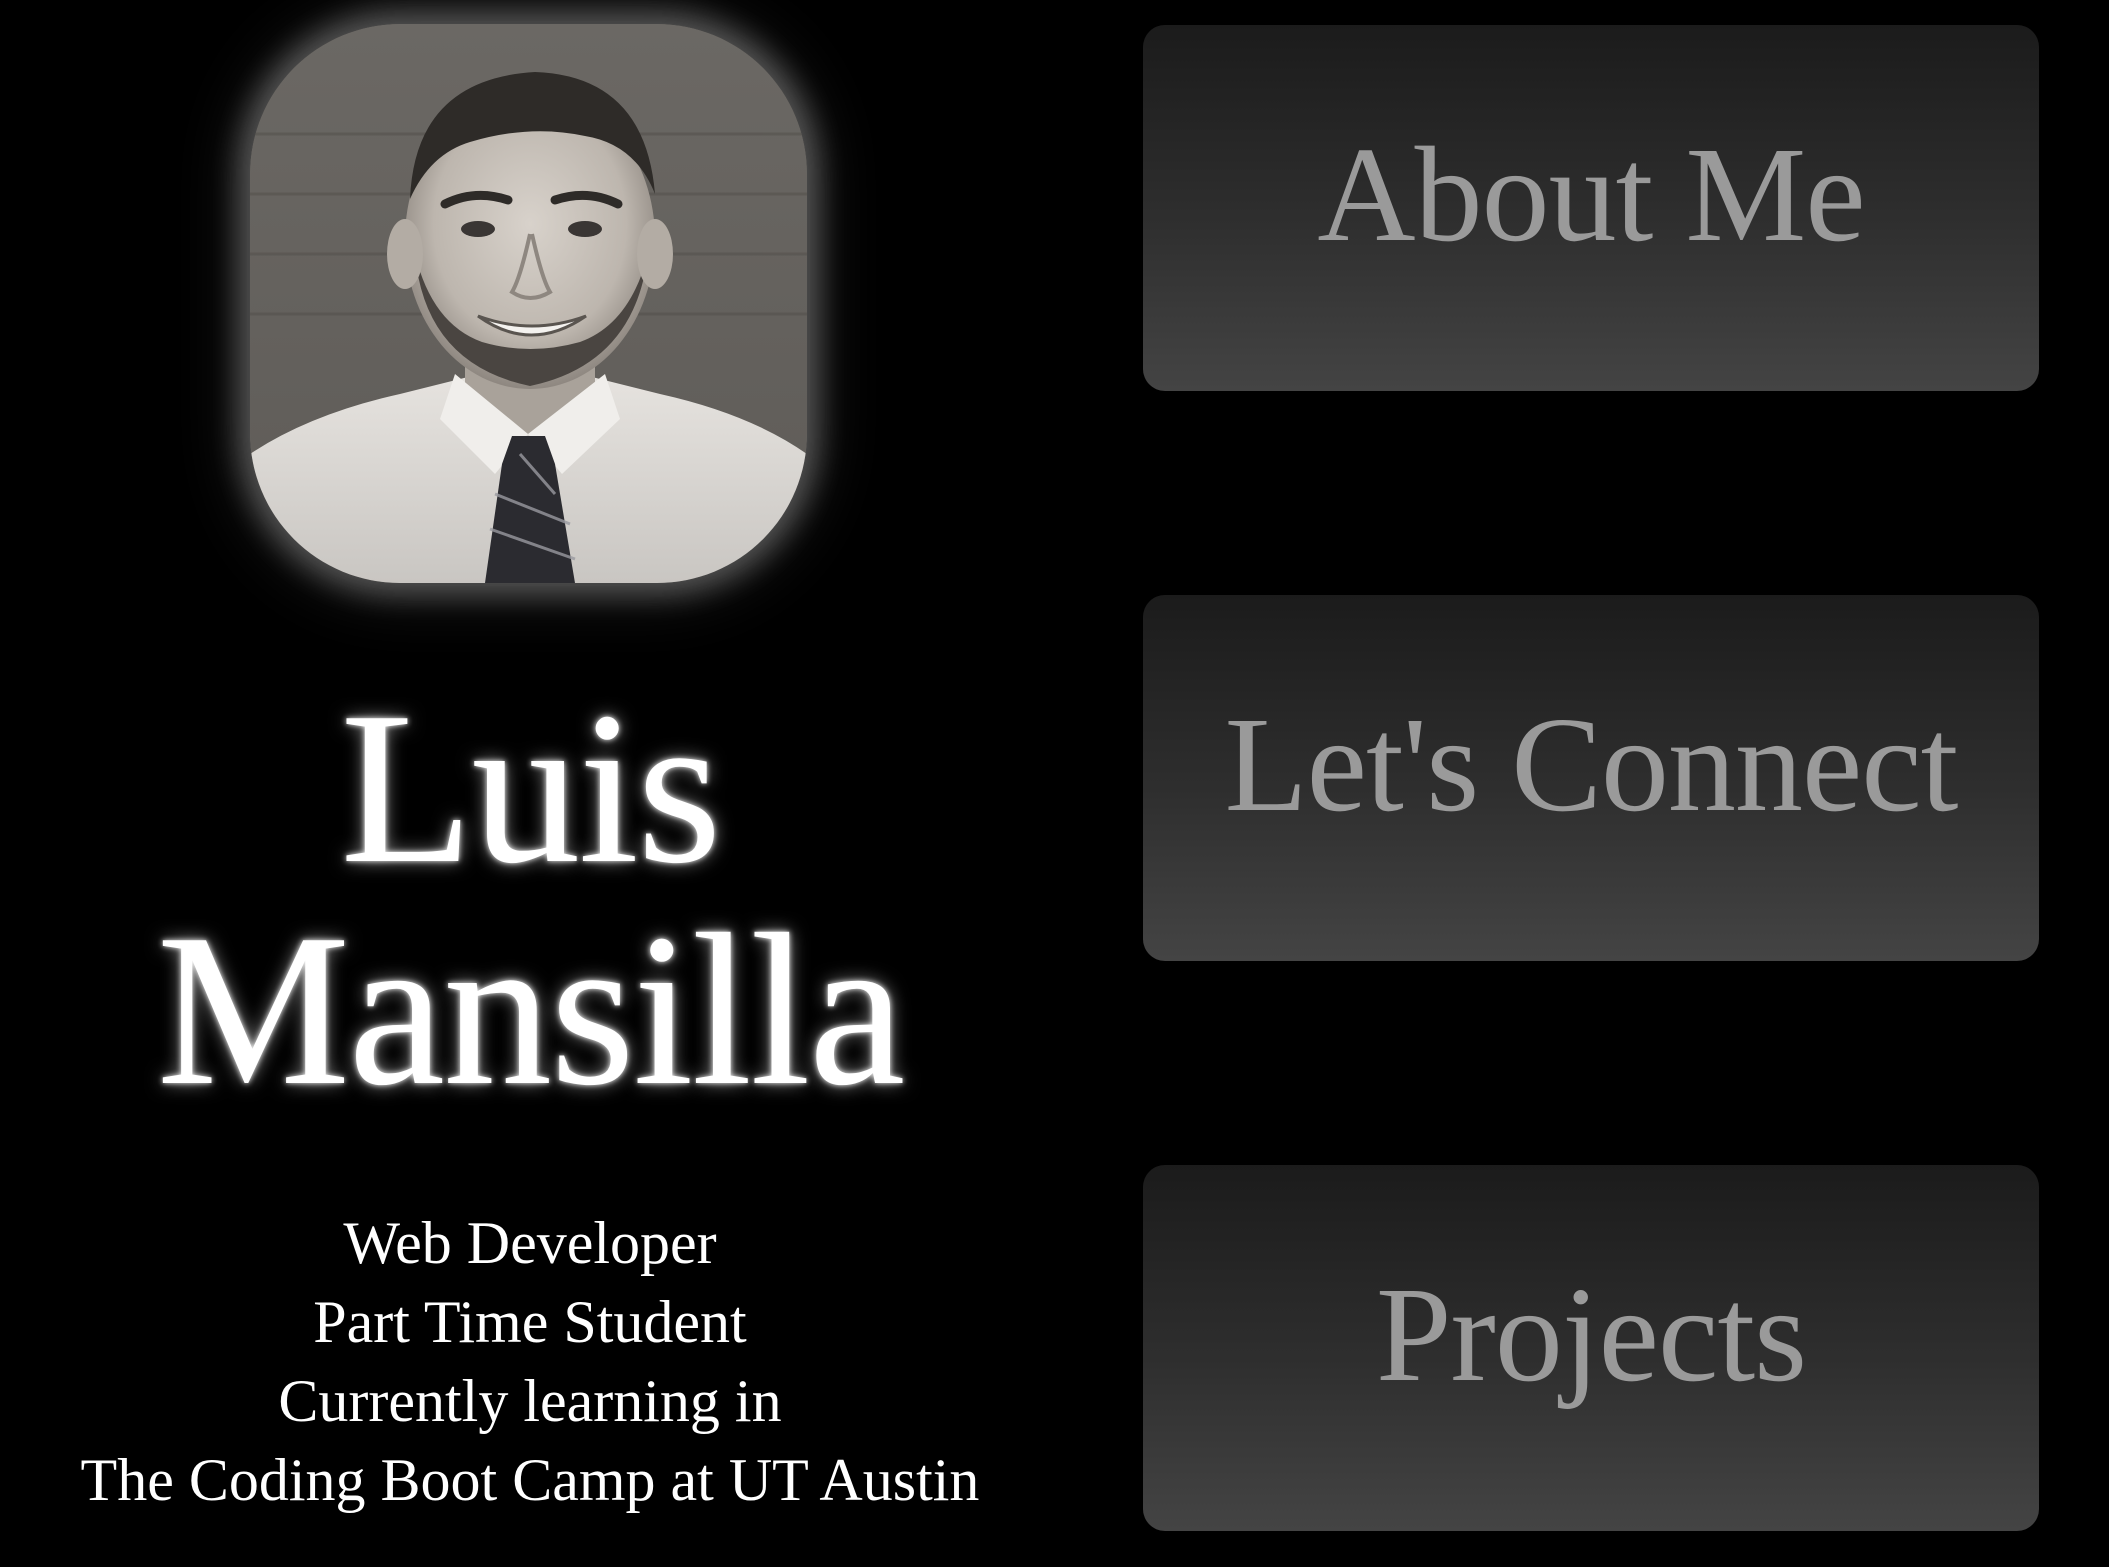 The width and height of the screenshot is (2109, 1567). I want to click on bio-line: Web Developer, so click(530, 1243).